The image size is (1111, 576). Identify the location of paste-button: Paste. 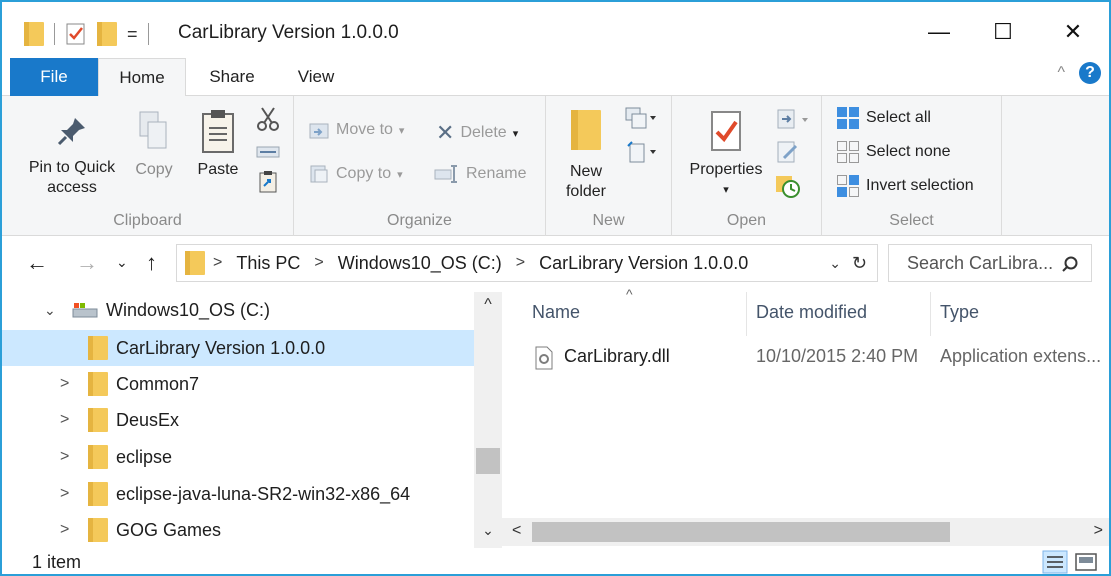
(218, 144).